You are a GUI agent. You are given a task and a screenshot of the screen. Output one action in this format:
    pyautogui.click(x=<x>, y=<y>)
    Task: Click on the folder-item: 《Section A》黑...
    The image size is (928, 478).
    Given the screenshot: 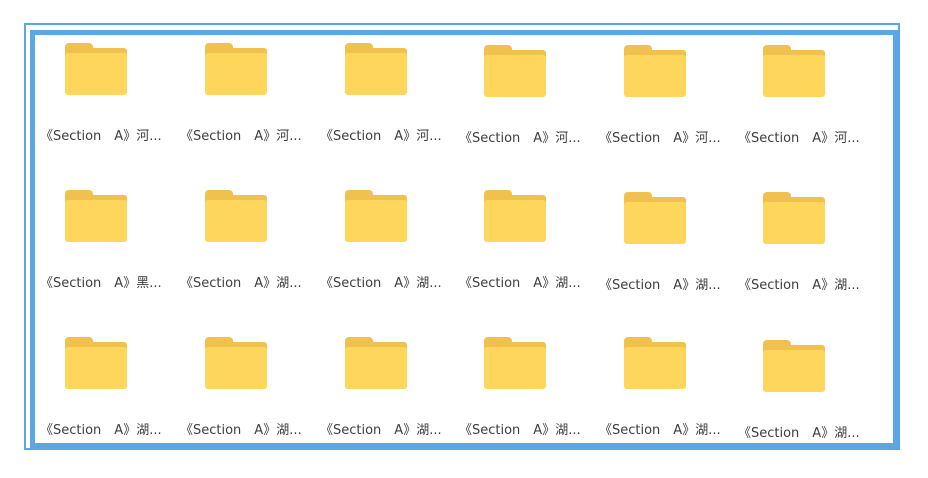 What is the action you would take?
    pyautogui.click(x=105, y=250)
    